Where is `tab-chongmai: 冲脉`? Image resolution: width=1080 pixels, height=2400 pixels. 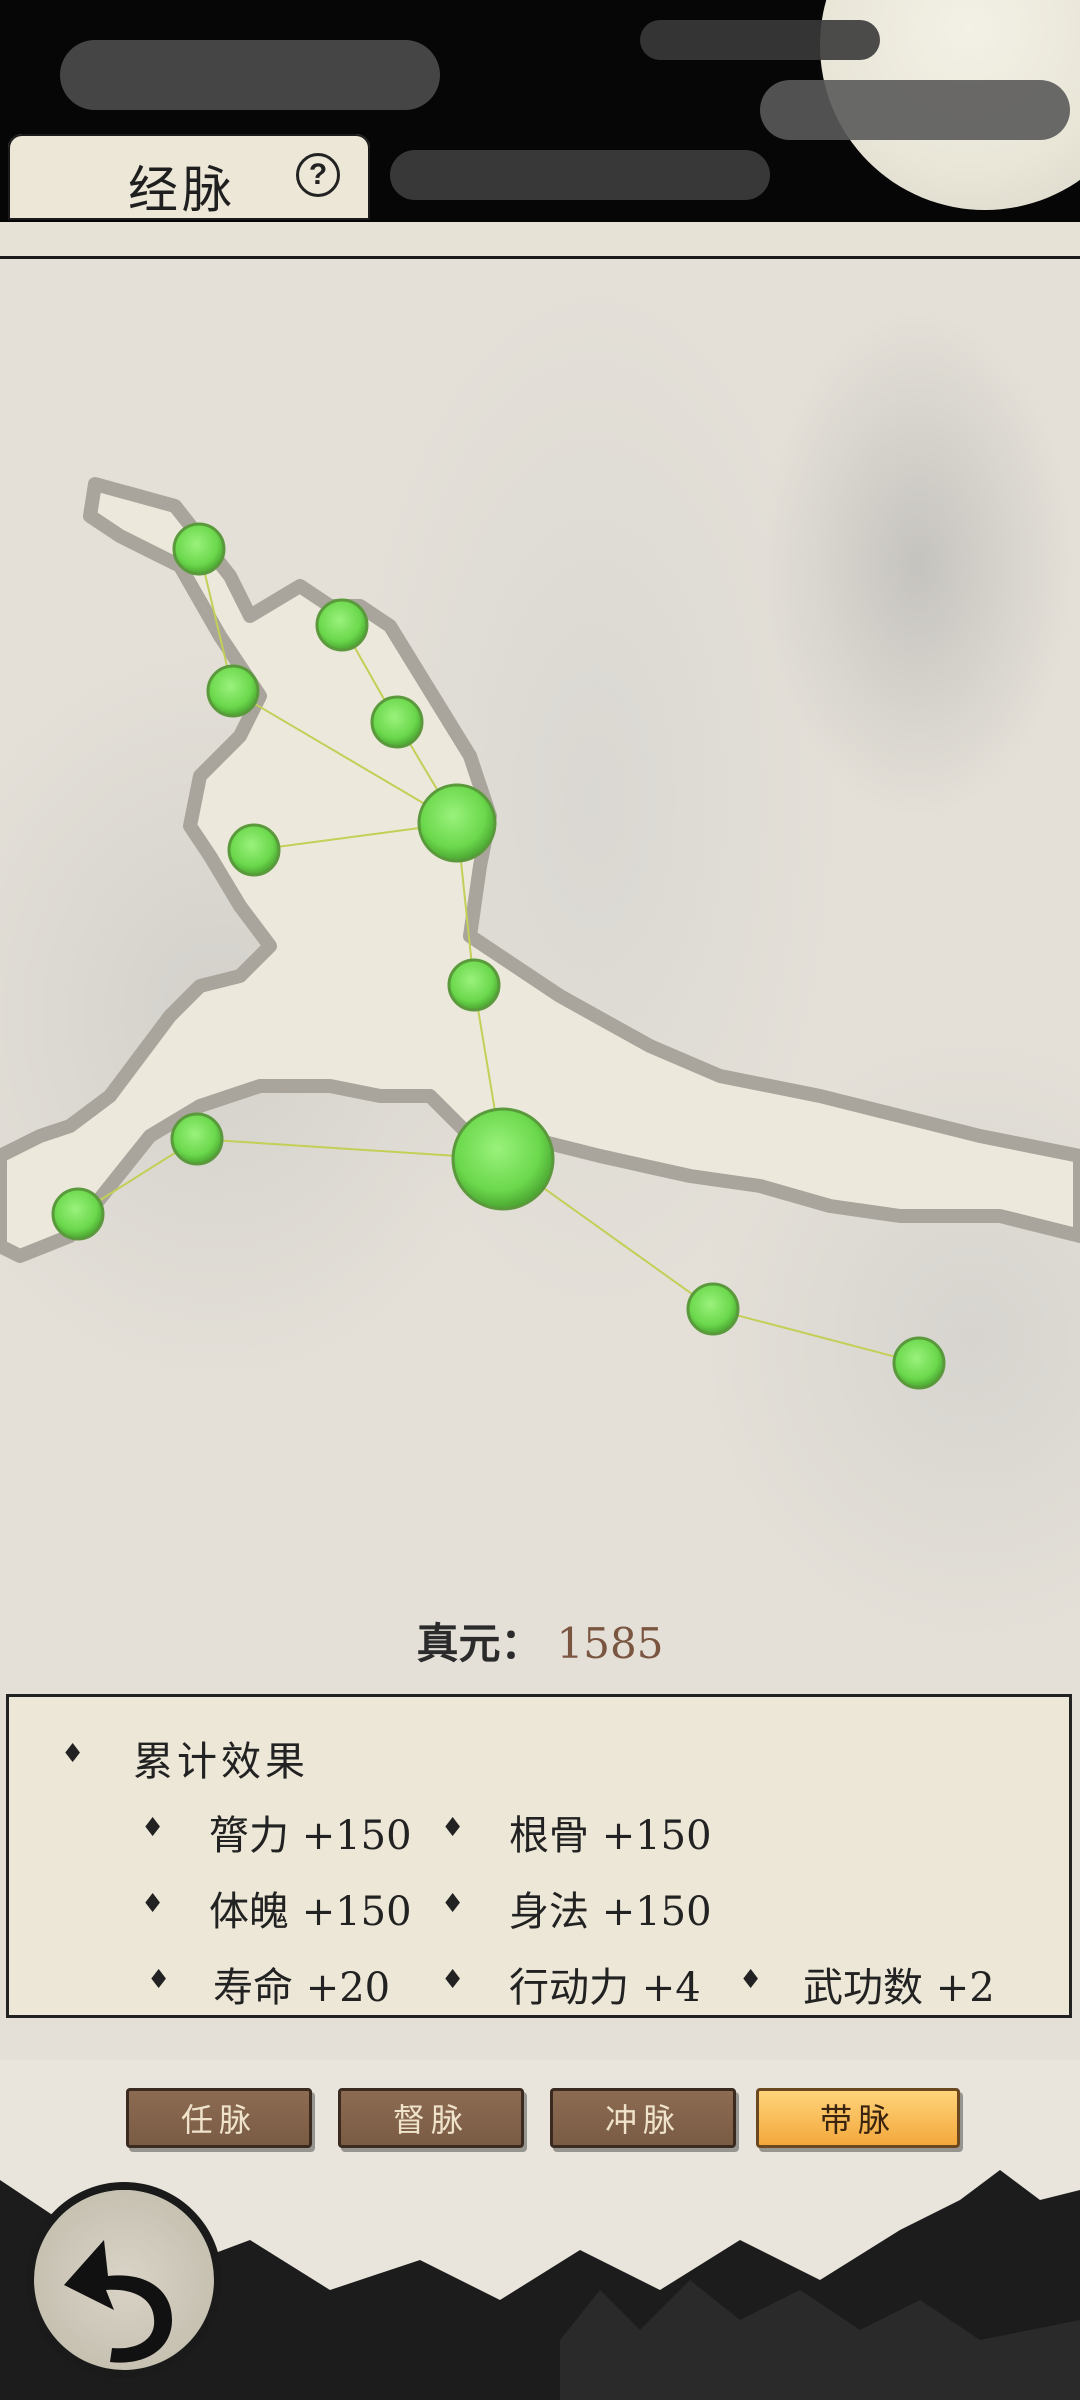 tab-chongmai: 冲脉 is located at coordinates (643, 2118).